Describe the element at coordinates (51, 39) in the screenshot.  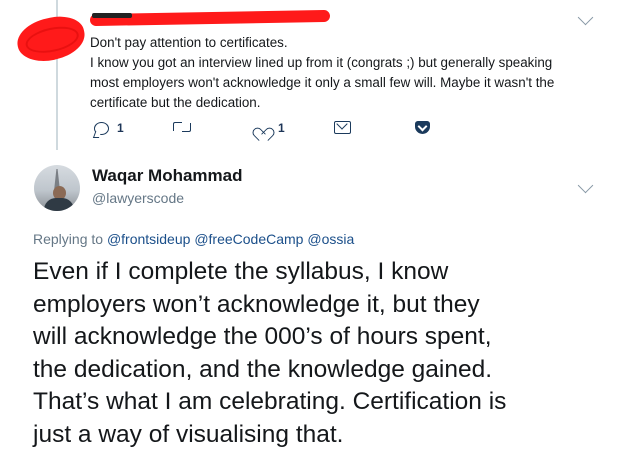
I see `redacted-avatar` at that location.